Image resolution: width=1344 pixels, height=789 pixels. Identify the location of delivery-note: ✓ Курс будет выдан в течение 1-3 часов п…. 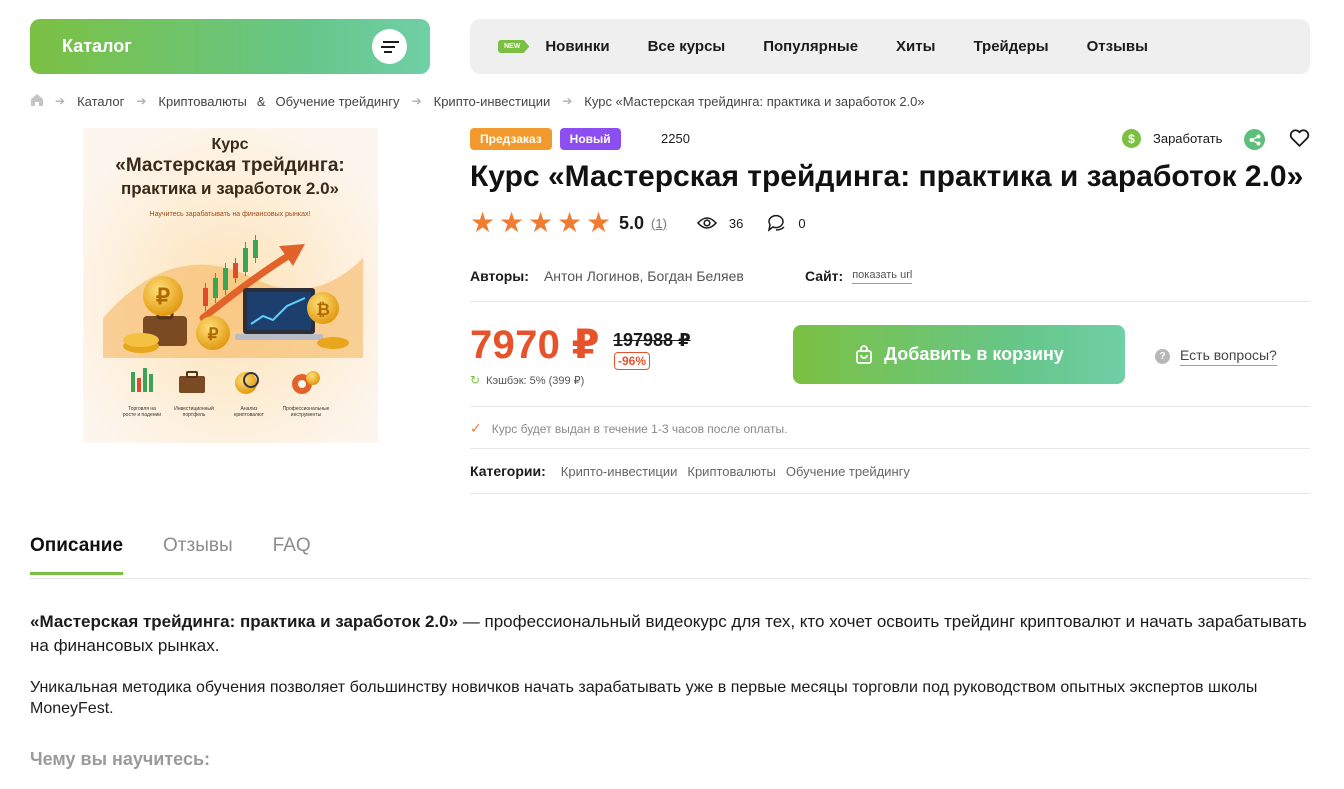
(629, 428).